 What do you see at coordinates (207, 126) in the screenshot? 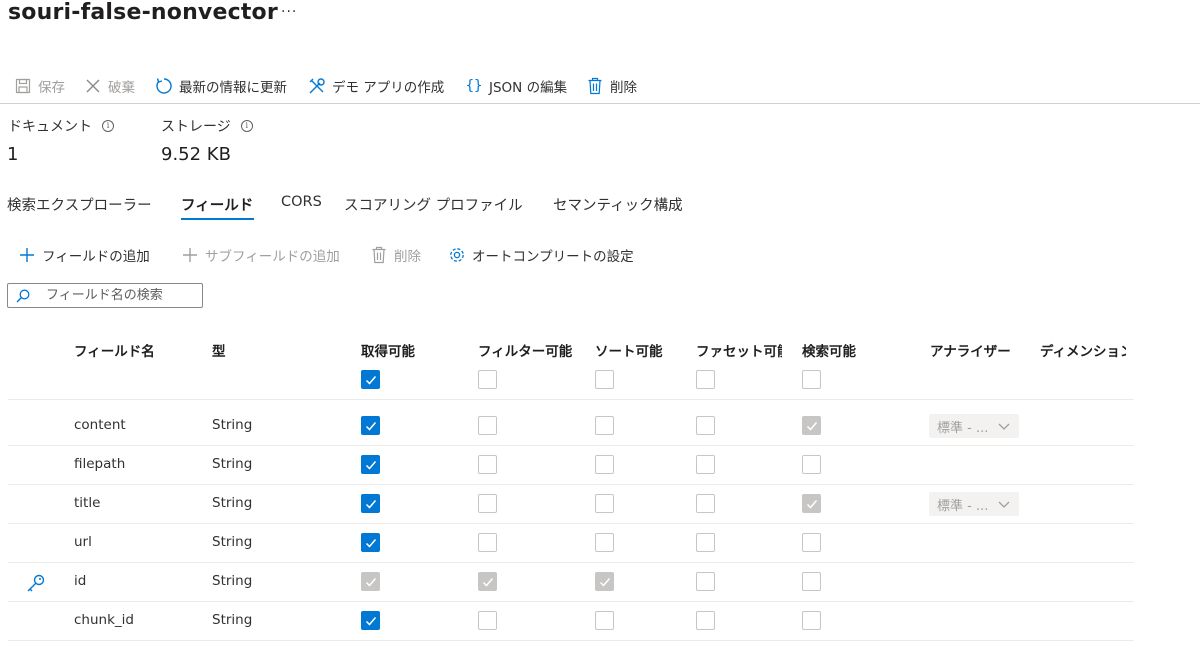
I see `storage-stat-label: ストレージ i` at bounding box center [207, 126].